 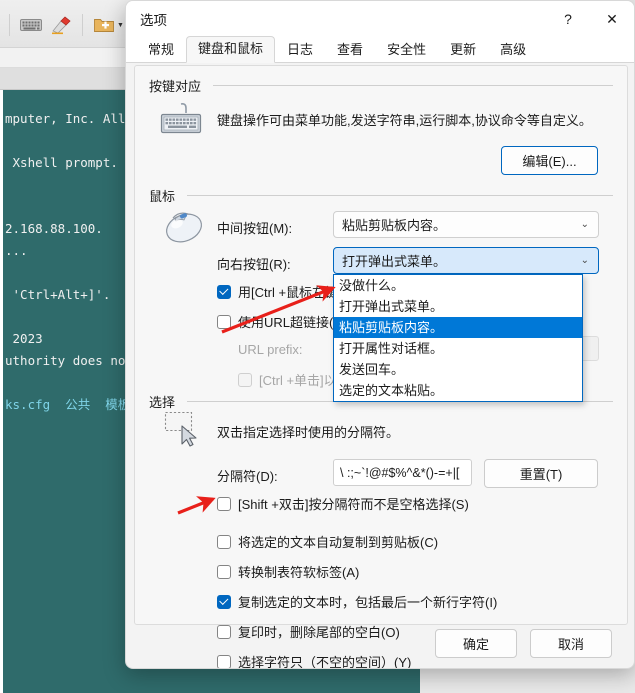 I want to click on selection-checkbox-label-1: 将选定的文本自动复制到剪贴板(C), so click(x=338, y=542).